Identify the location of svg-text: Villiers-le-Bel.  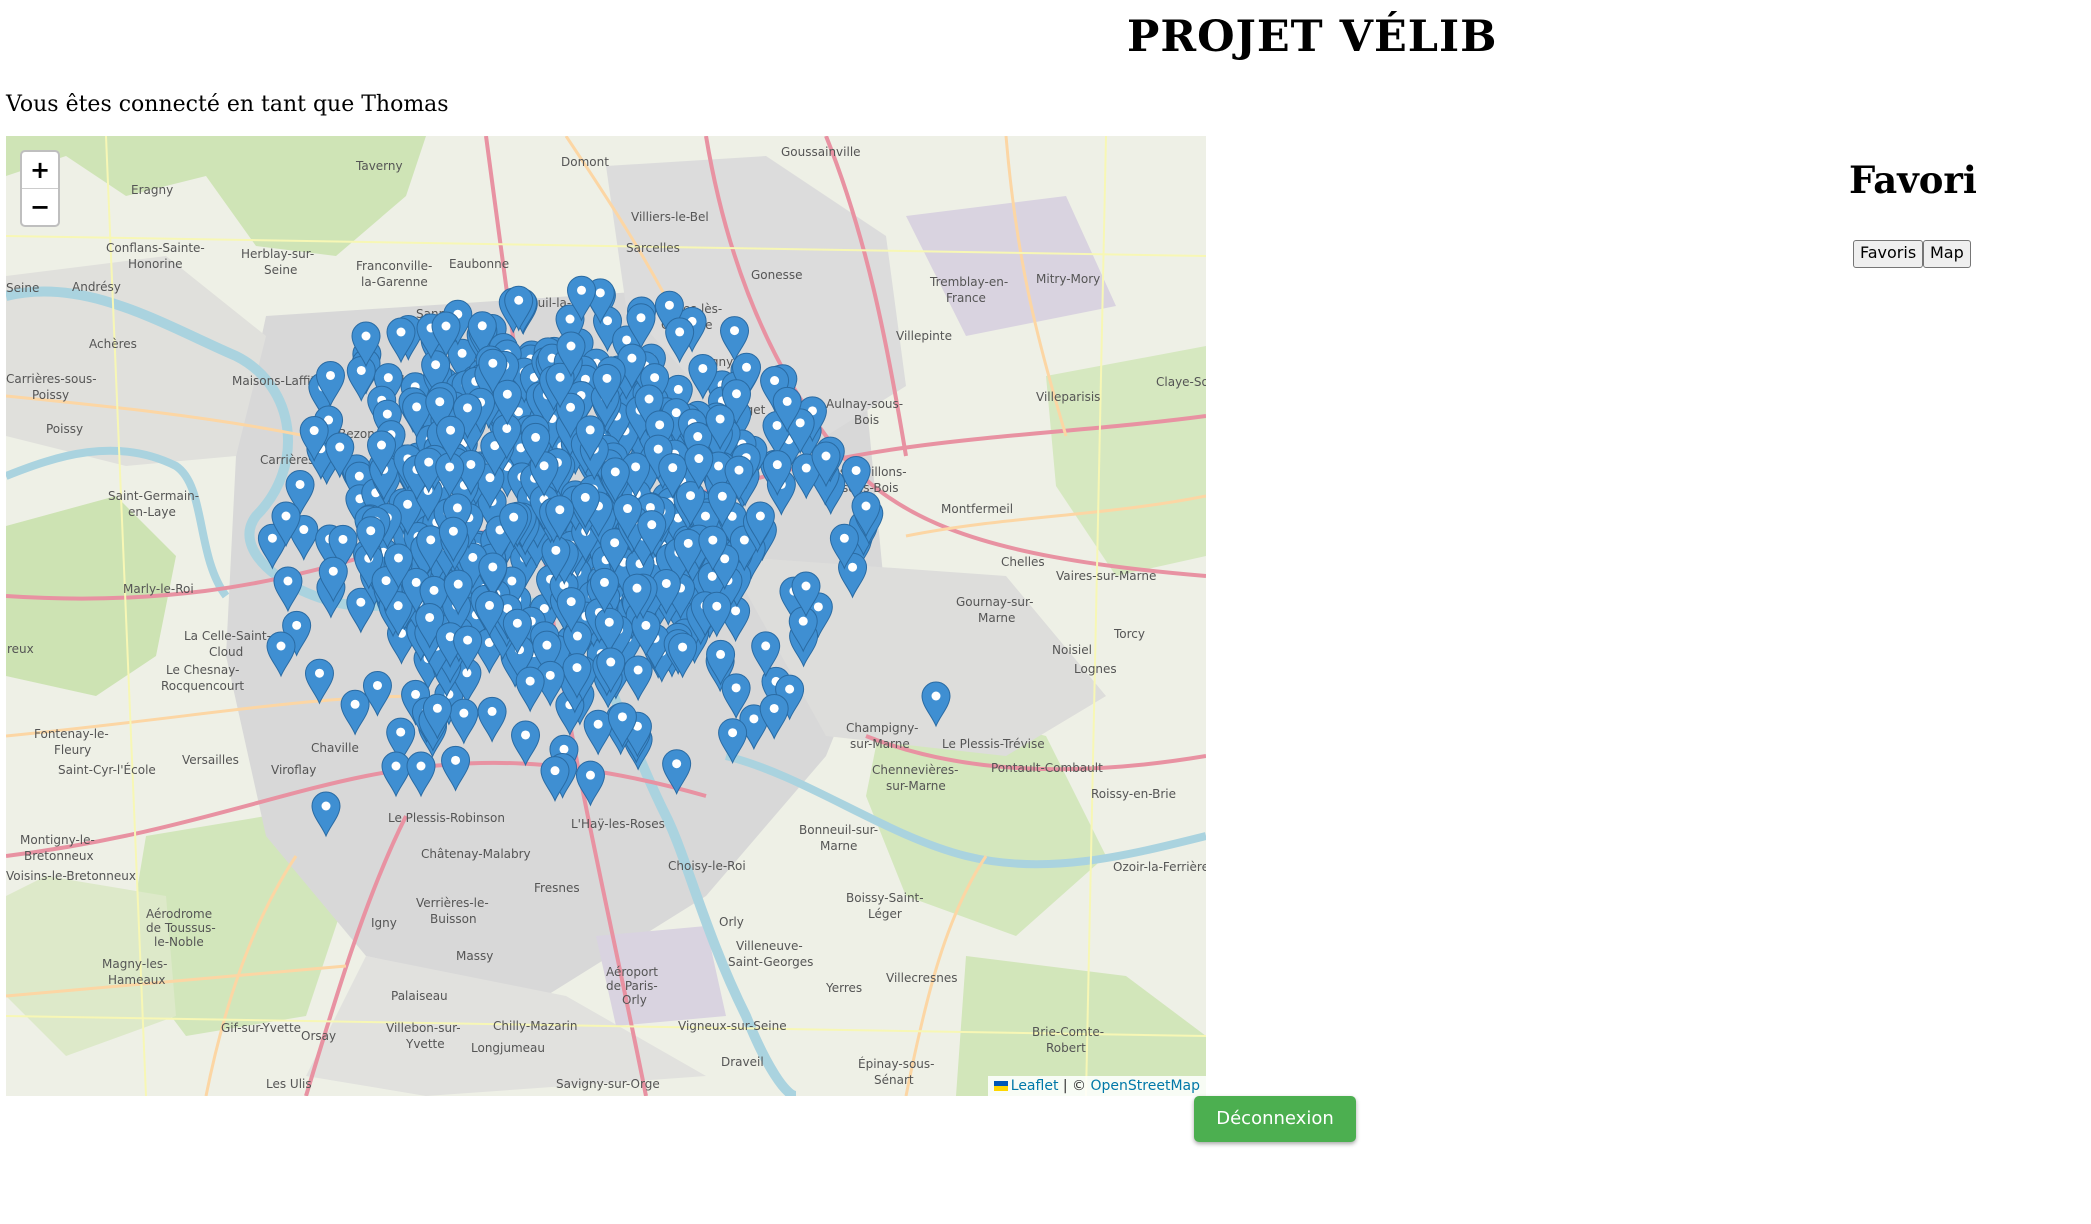
(670, 217).